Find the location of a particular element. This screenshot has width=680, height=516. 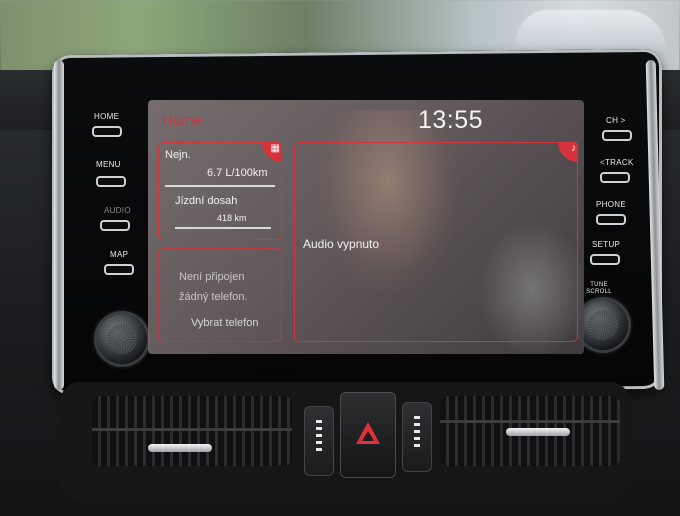

power-volume-knob is located at coordinates (122, 339).